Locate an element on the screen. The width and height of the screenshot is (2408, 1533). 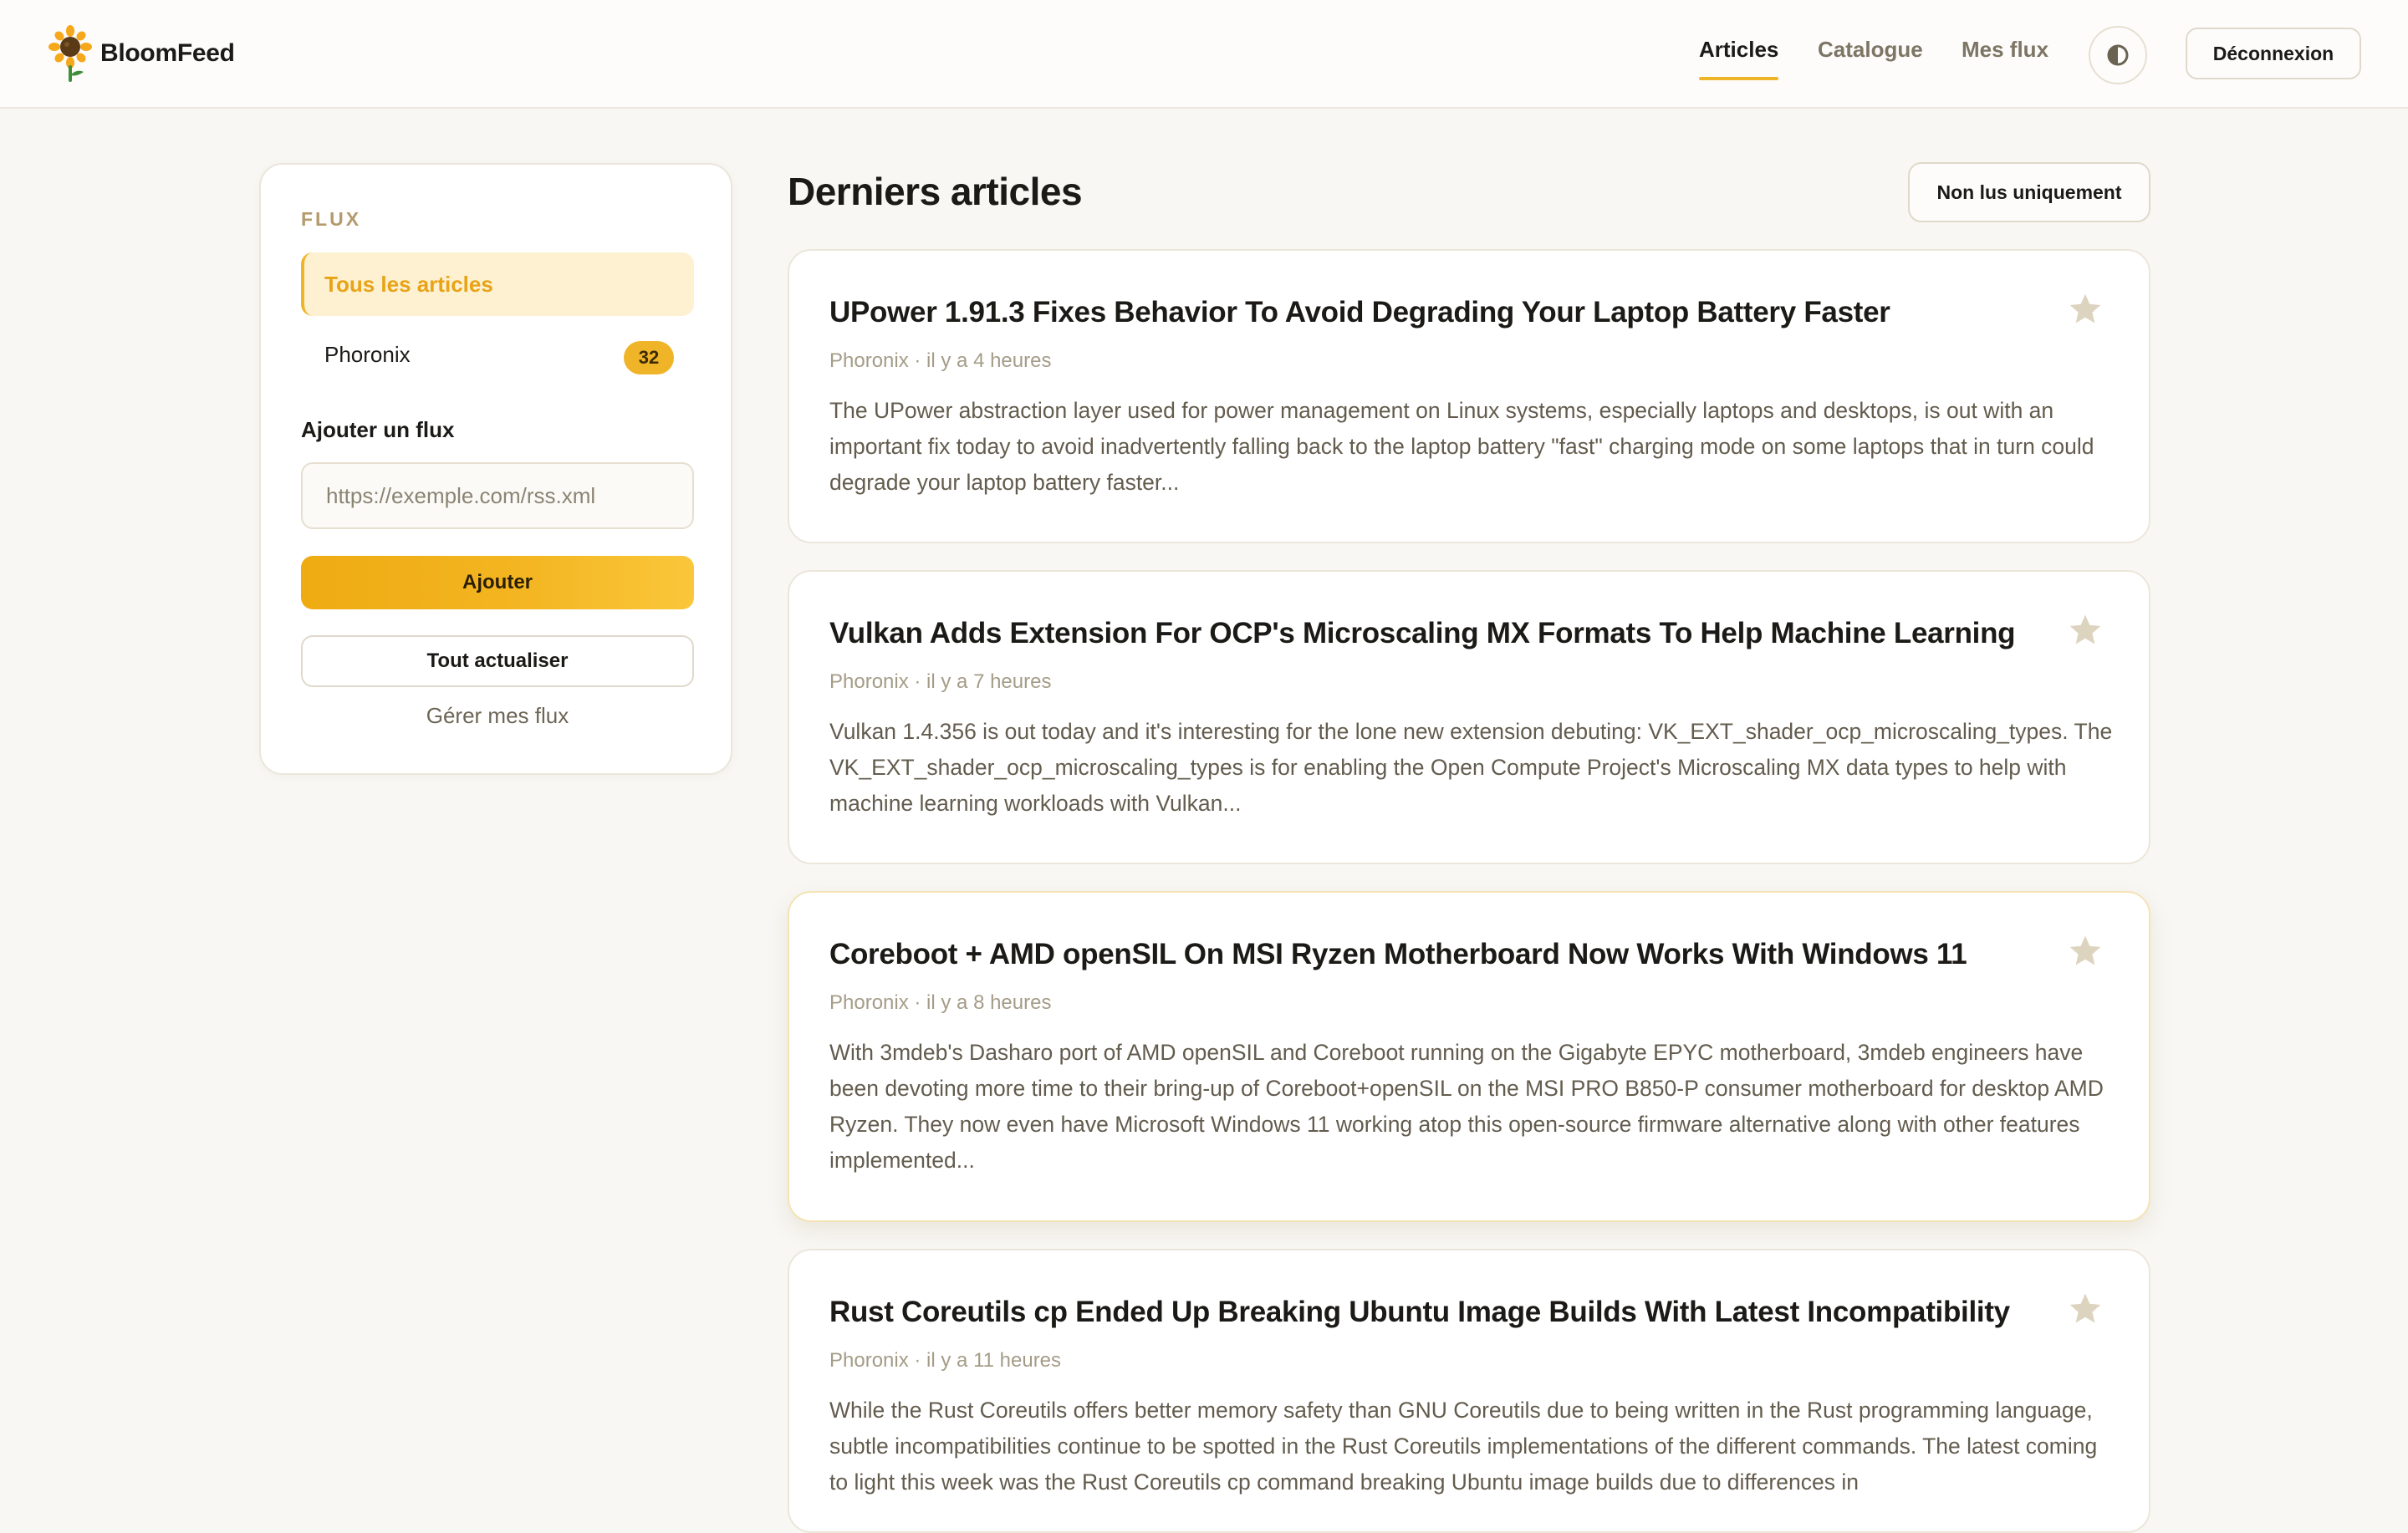
article-meta: Phoronix · il y a 11 heures is located at coordinates (946, 1361).